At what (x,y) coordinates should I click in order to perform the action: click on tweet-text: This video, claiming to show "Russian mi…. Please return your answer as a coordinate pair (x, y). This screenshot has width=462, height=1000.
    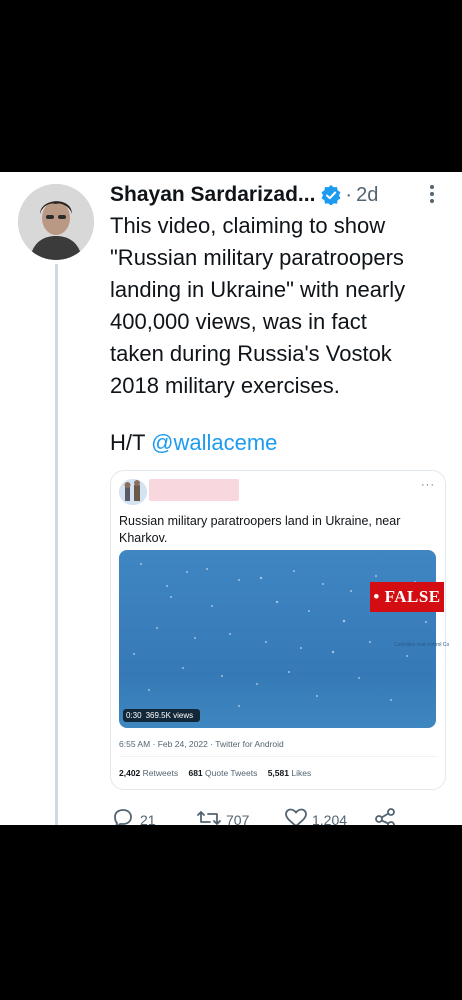
    Looking at the image, I should click on (258, 305).